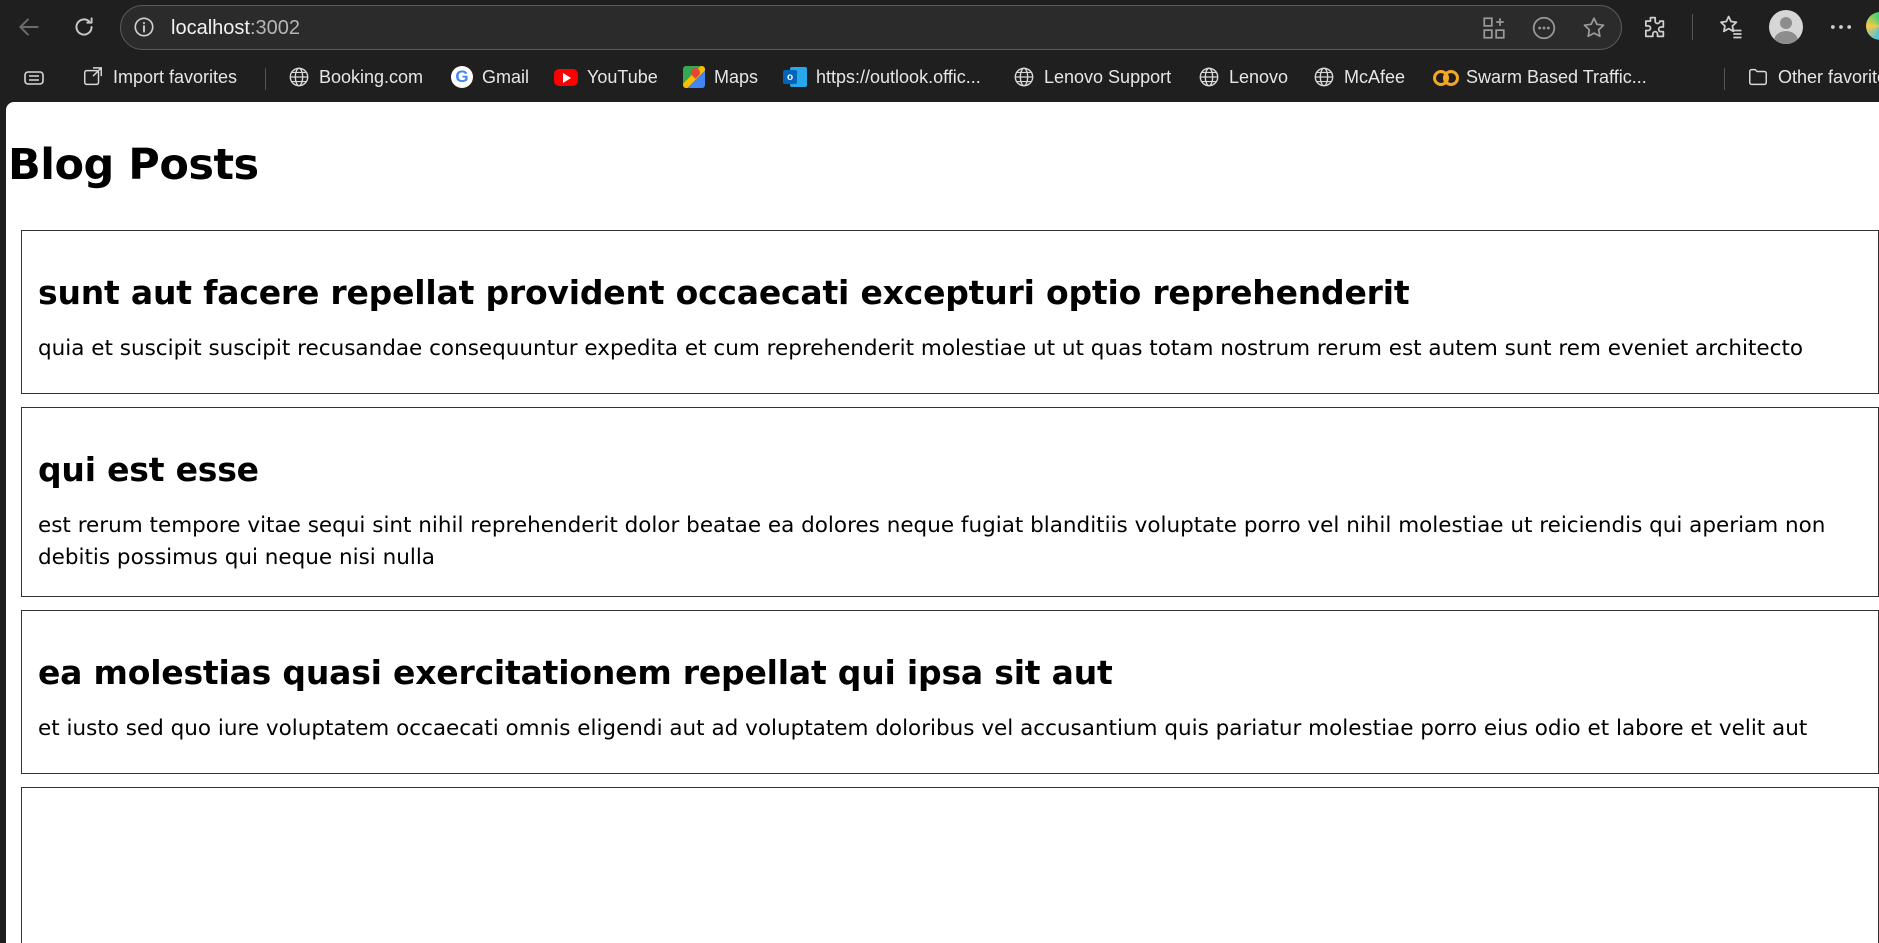  I want to click on bookmark-label: Gmail, so click(506, 76).